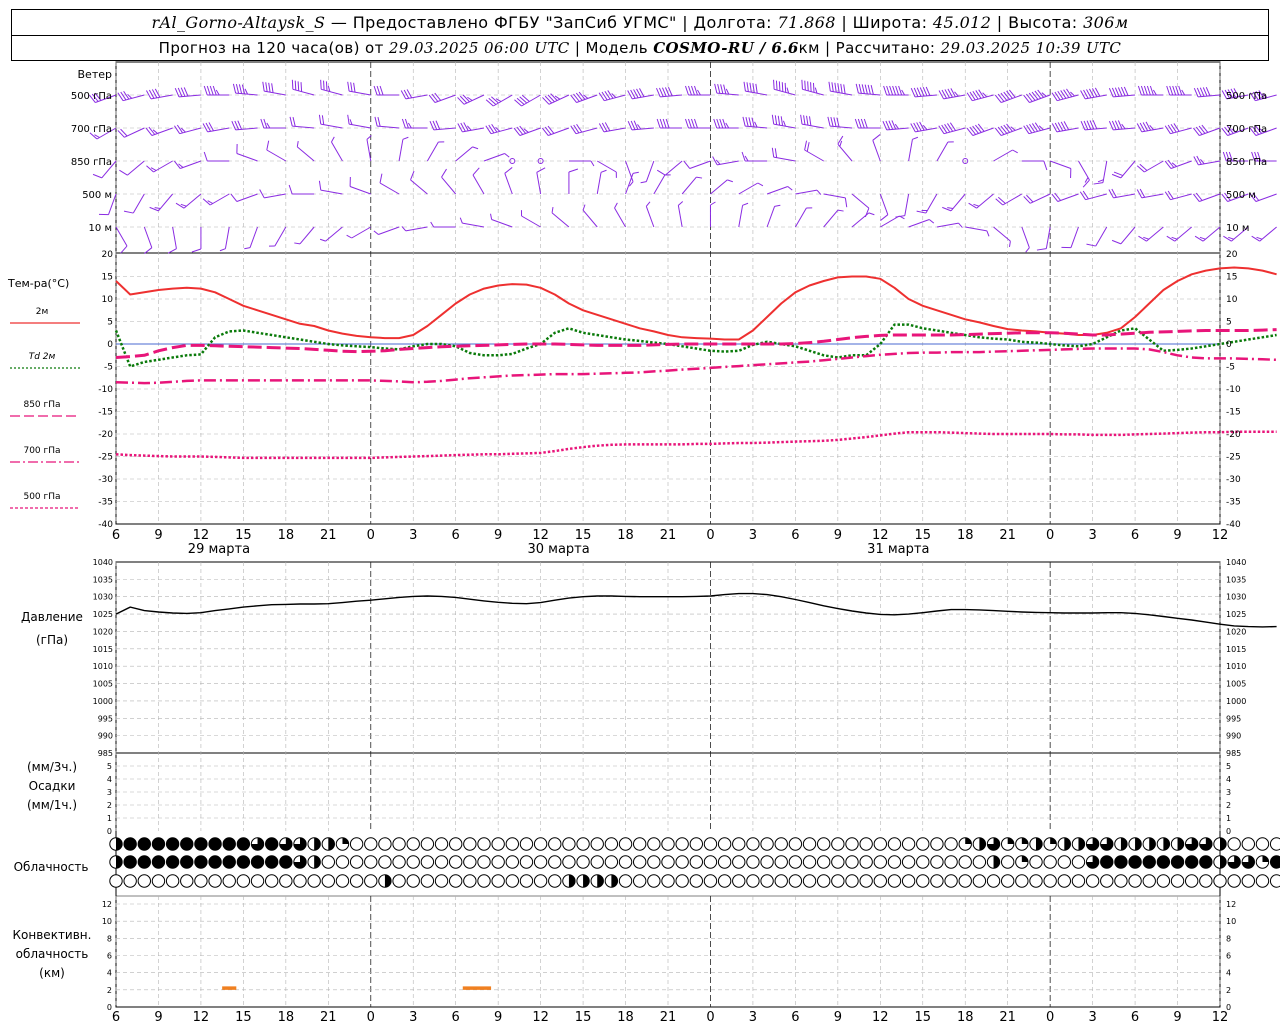 This screenshot has width=1280, height=1024. I want to click on hour-label-top: 0, so click(371, 535).